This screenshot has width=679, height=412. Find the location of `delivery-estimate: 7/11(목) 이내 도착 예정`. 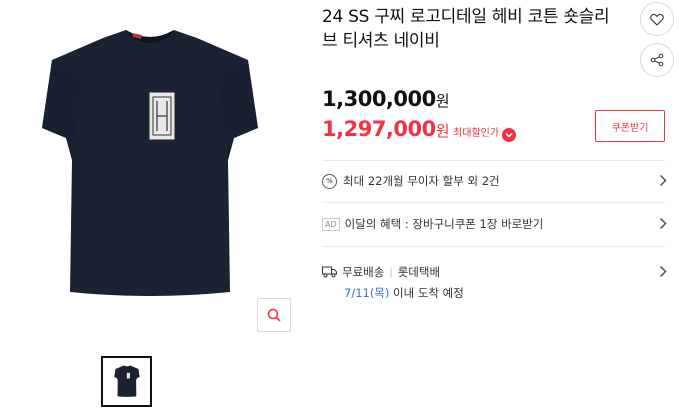

delivery-estimate: 7/11(목) 이내 도착 예정 is located at coordinates (404, 293).